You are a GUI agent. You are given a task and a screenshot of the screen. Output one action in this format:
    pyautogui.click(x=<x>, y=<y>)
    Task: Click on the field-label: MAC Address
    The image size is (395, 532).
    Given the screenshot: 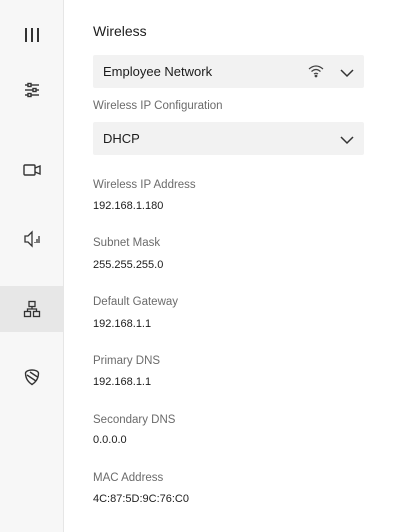 What is the action you would take?
    pyautogui.click(x=128, y=478)
    